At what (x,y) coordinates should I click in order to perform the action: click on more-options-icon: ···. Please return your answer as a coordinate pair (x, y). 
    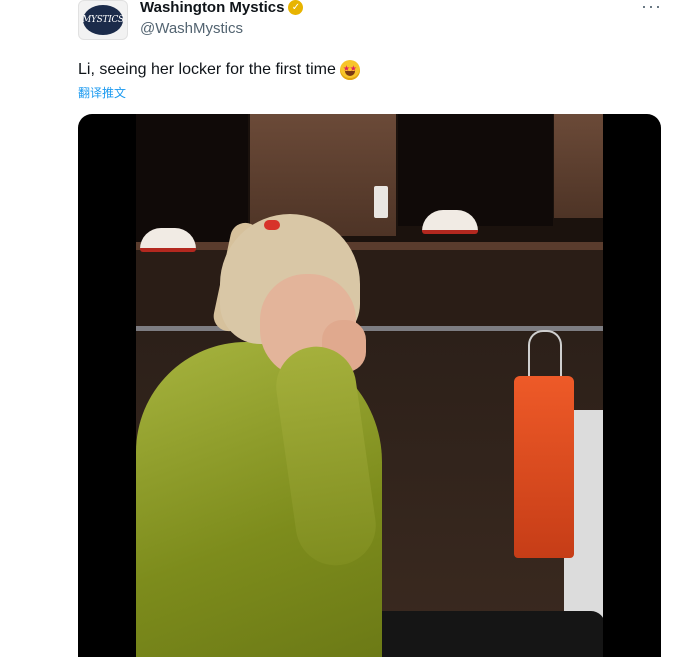
    Looking at the image, I should click on (651, 8).